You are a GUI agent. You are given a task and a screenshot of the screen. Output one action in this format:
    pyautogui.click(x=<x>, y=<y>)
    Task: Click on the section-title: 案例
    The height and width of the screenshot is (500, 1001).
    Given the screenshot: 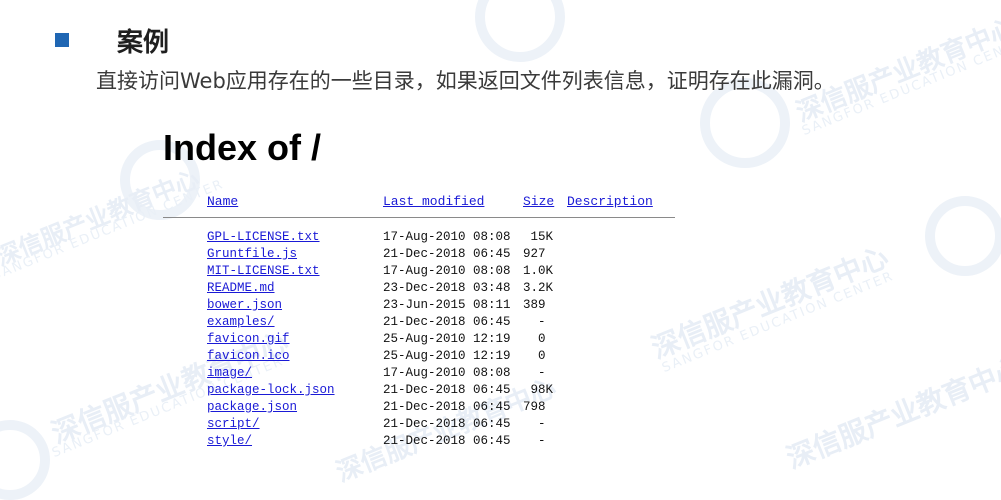 What is the action you would take?
    pyautogui.click(x=143, y=43)
    